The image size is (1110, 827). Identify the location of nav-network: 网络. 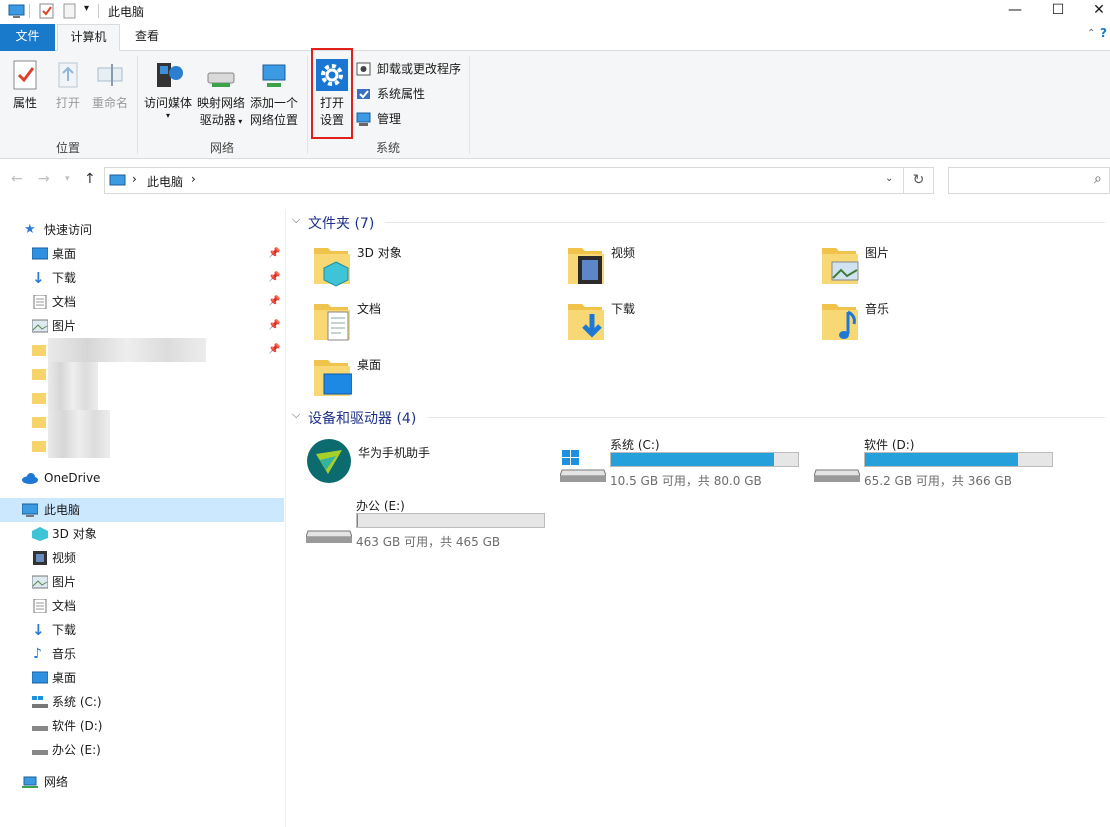
(142, 782).